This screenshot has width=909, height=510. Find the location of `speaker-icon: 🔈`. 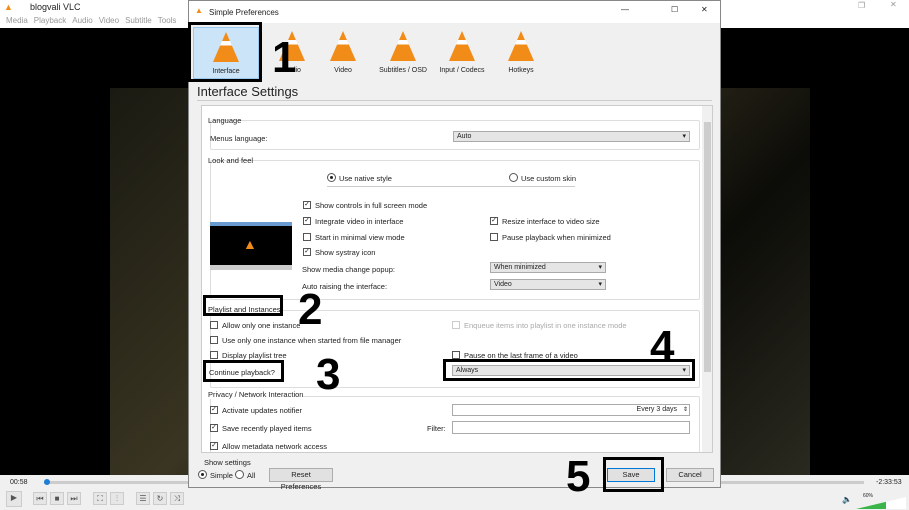

speaker-icon: 🔈 is located at coordinates (847, 499).